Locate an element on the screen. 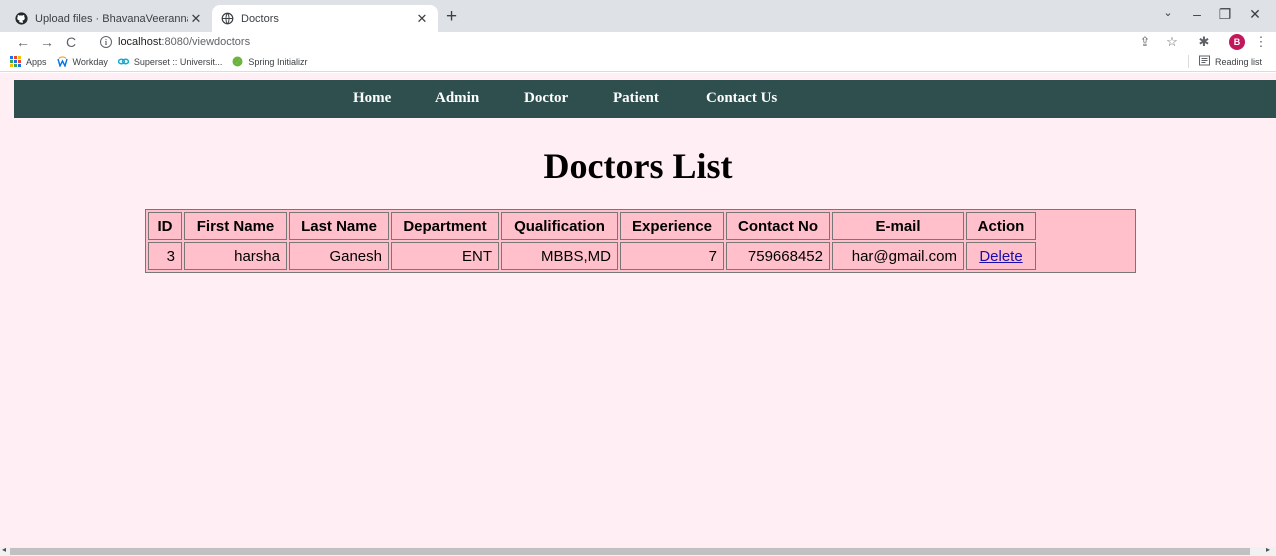 Image resolution: width=1276 pixels, height=556 pixels. delete-link: Delete is located at coordinates (1000, 256).